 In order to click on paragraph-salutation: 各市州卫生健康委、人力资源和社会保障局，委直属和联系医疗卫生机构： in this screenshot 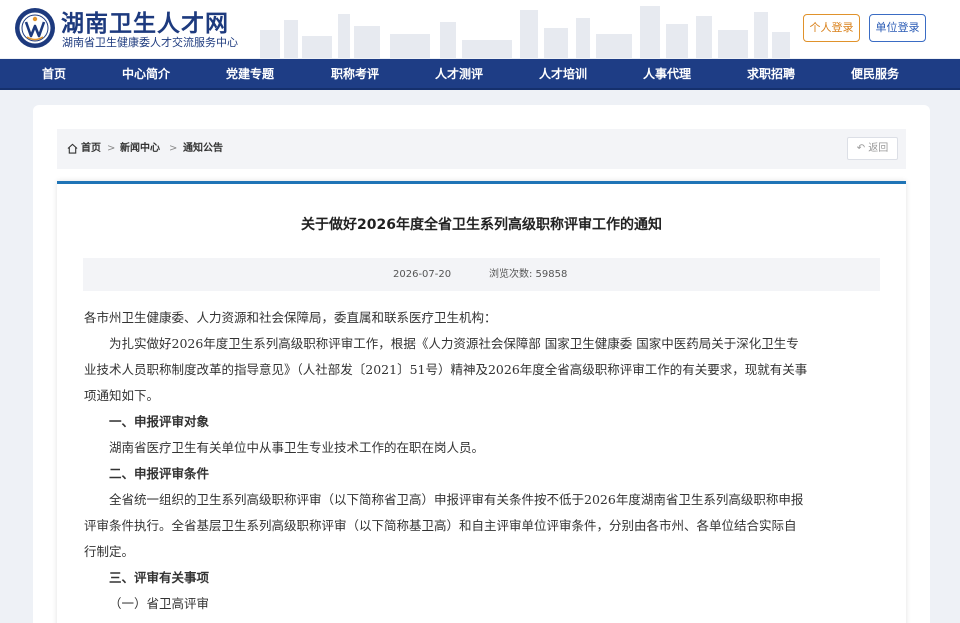, I will do `click(290, 317)`.